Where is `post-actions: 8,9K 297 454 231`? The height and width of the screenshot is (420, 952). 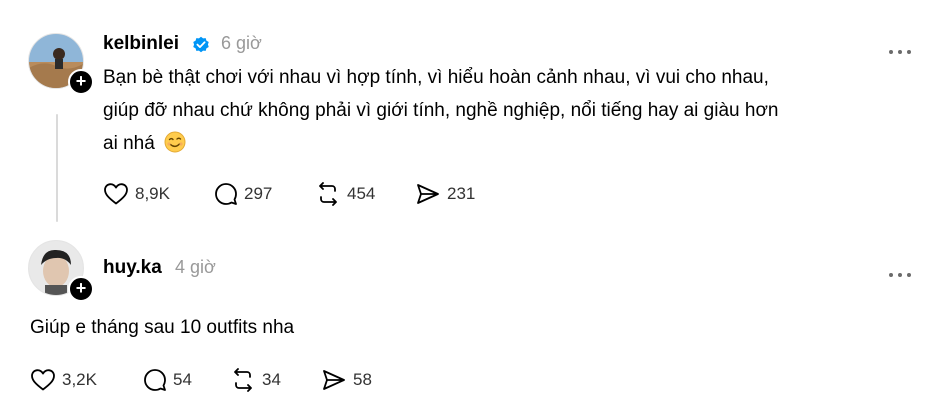
post-actions: 8,9K 297 454 231 is located at coordinates (304, 194).